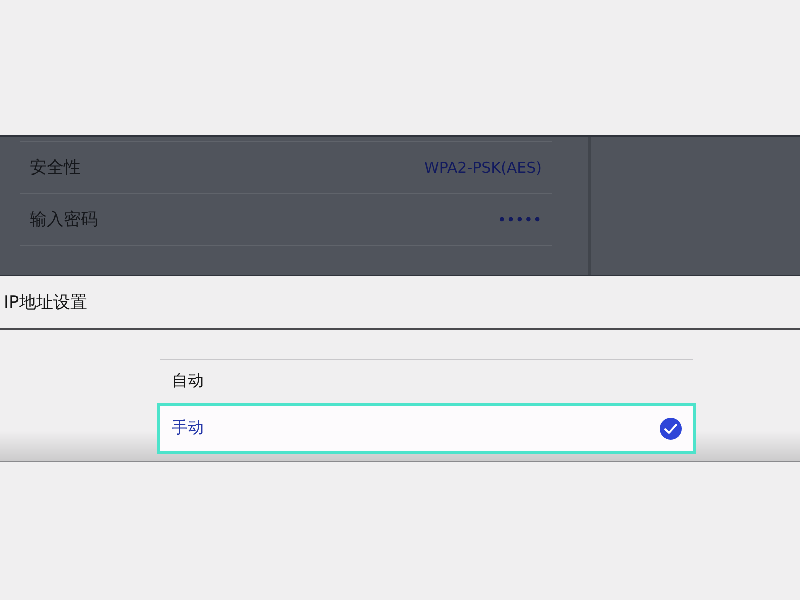 The image size is (800, 600). What do you see at coordinates (671, 429) in the screenshot?
I see `check-icon` at bounding box center [671, 429].